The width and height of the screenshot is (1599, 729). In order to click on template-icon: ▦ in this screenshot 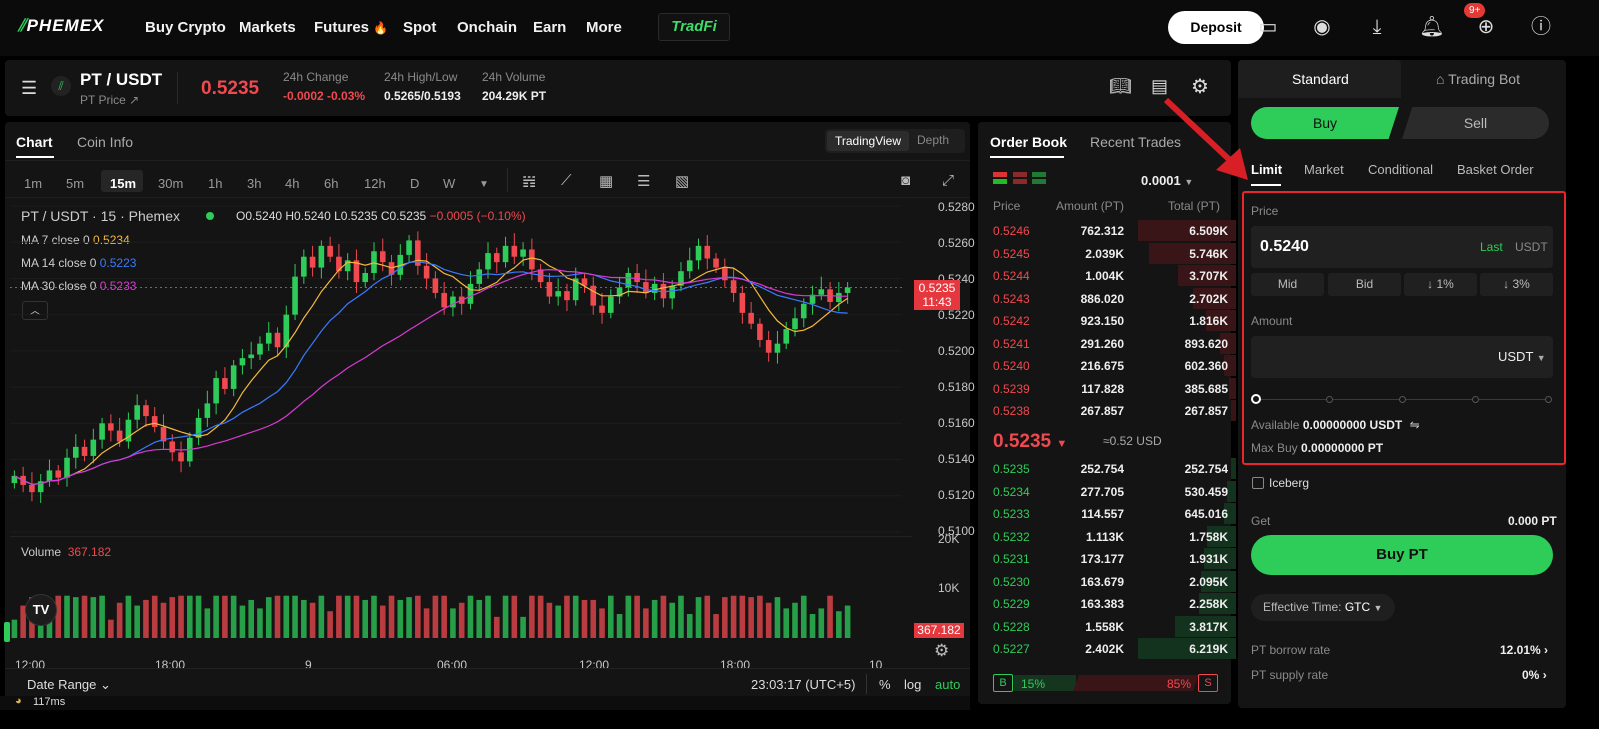, I will do `click(606, 181)`.